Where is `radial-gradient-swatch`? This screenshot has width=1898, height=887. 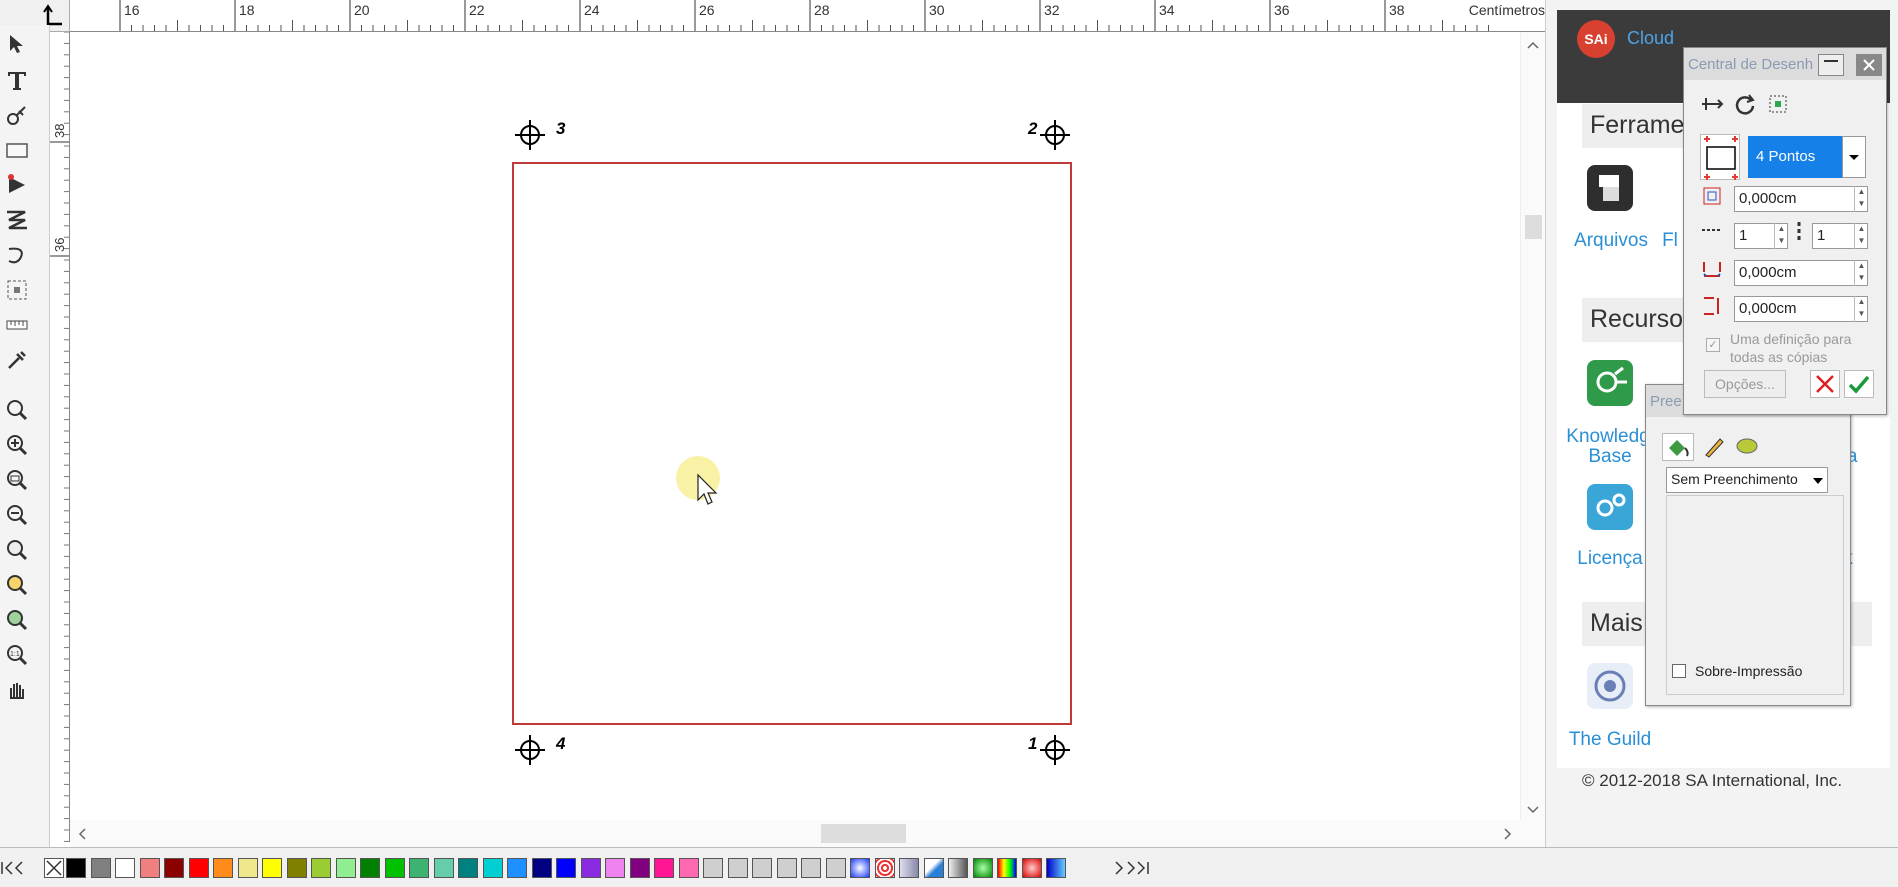 radial-gradient-swatch is located at coordinates (860, 868).